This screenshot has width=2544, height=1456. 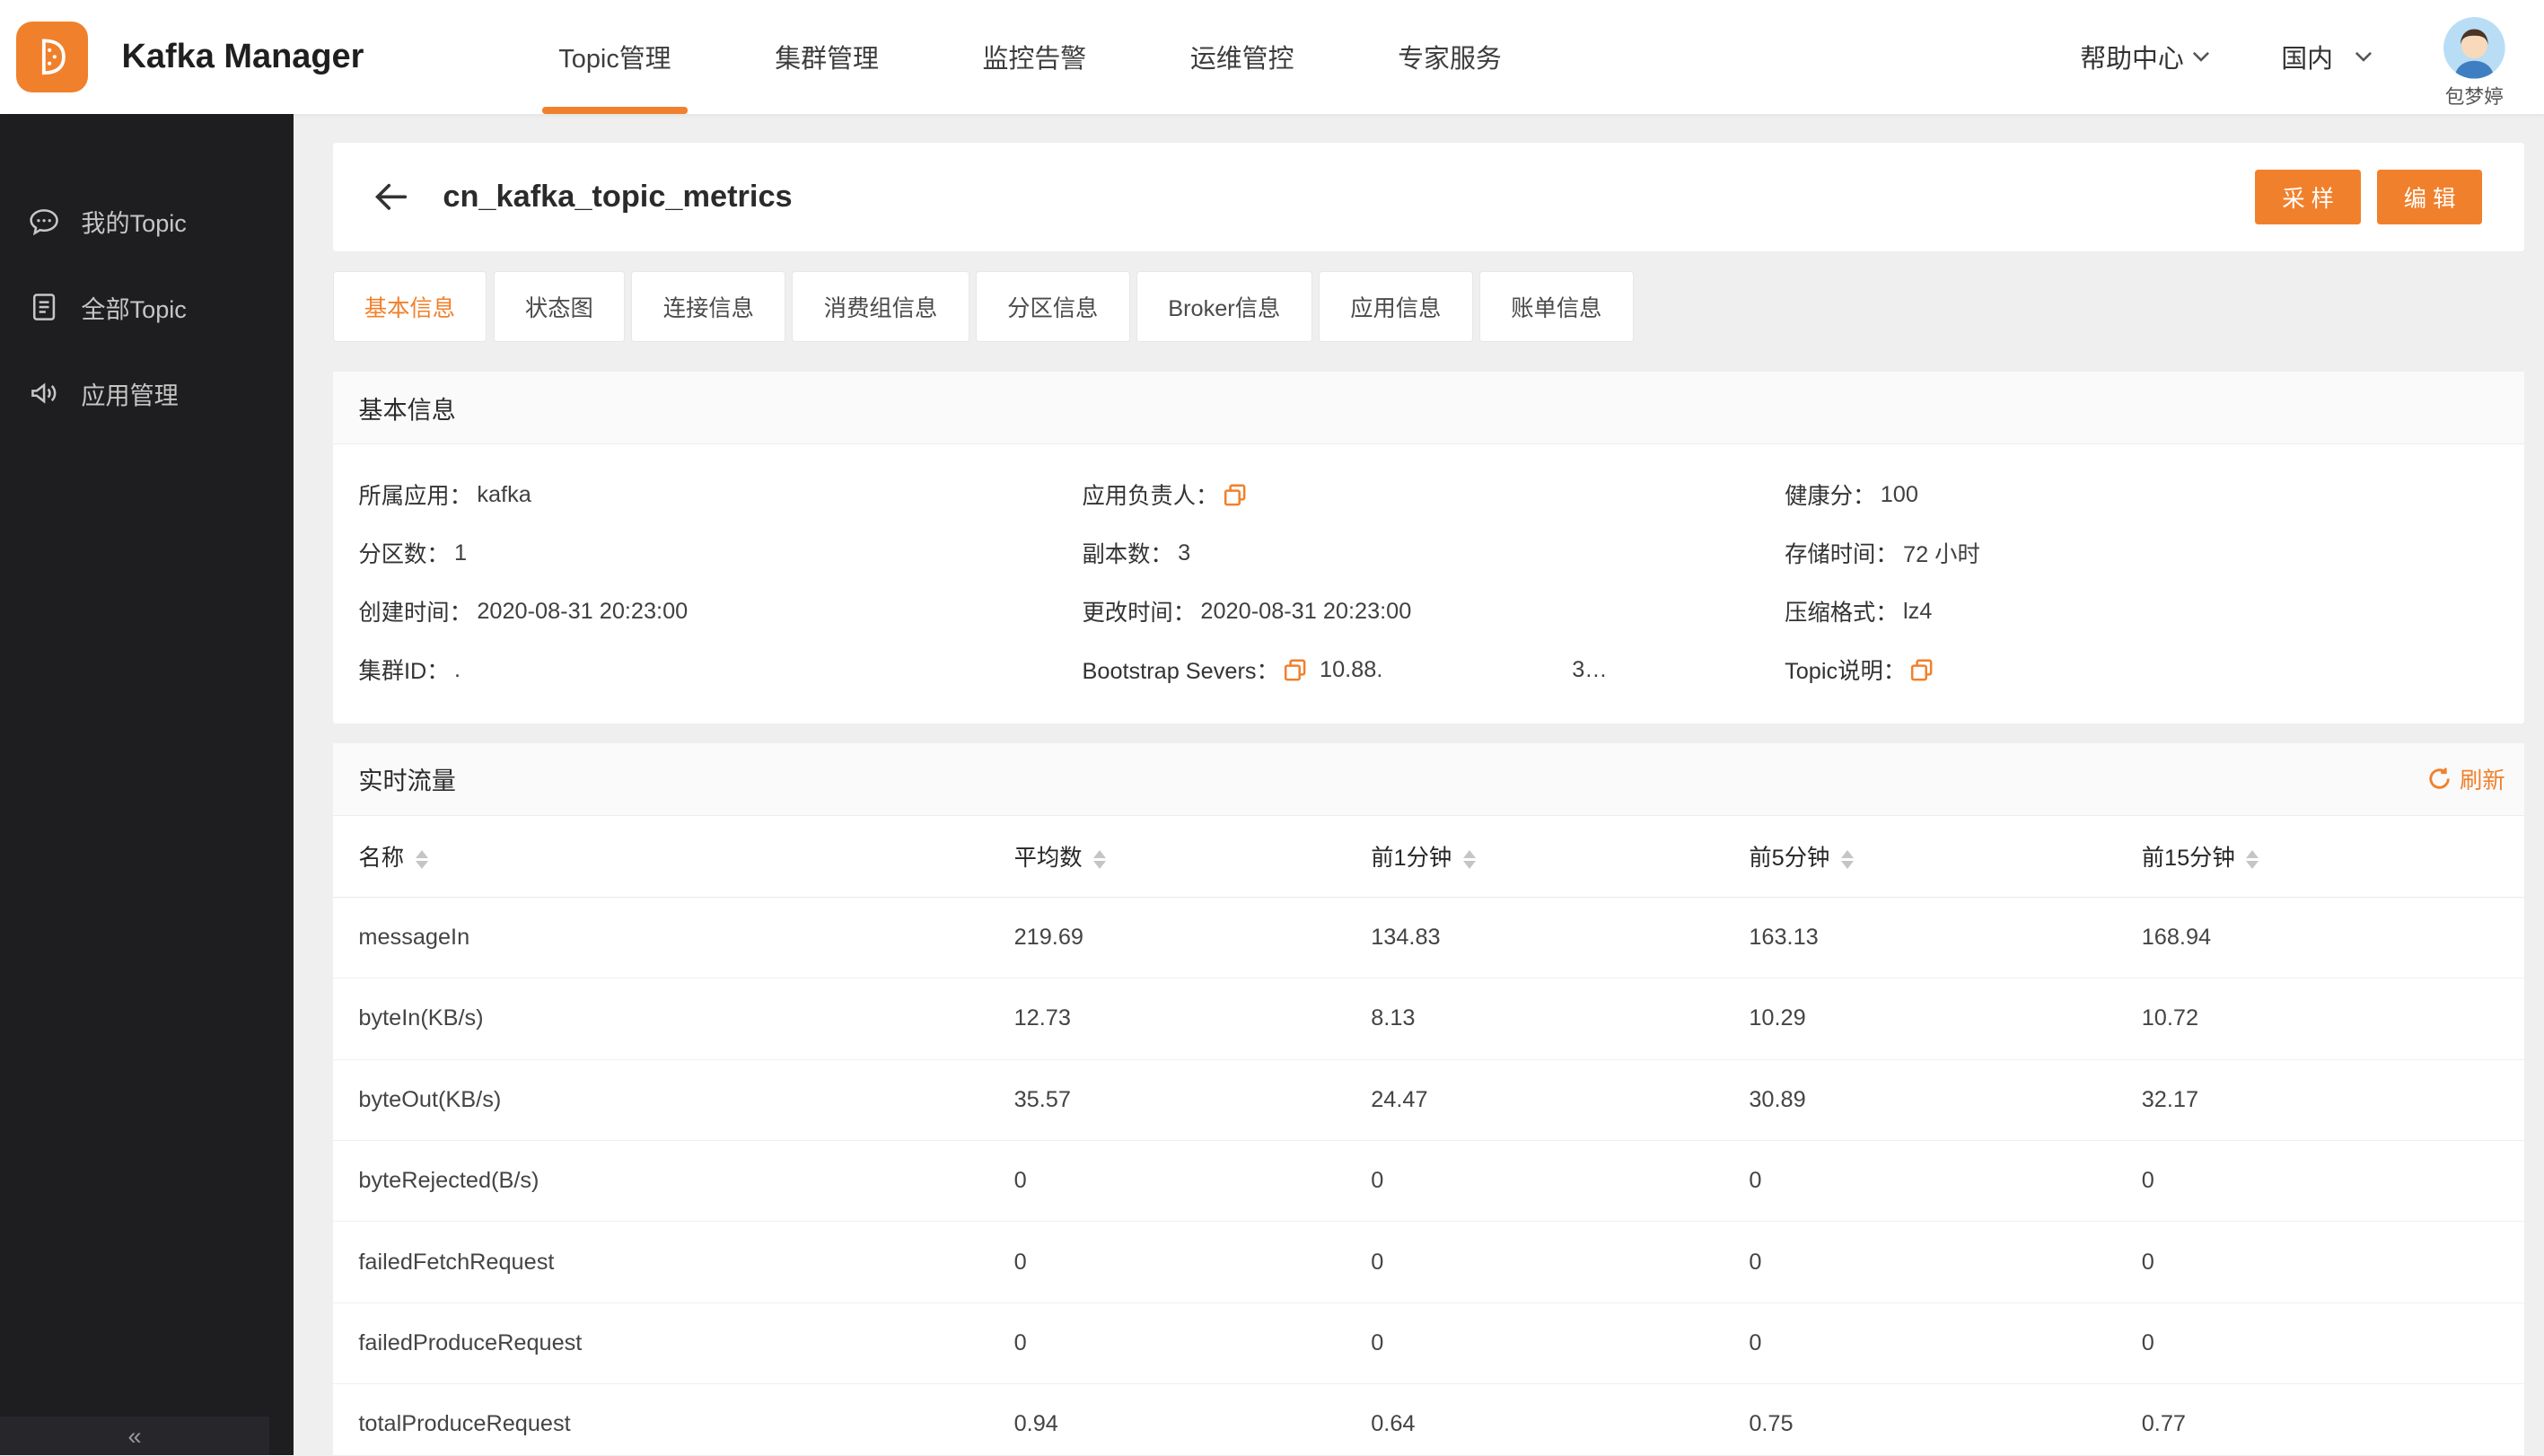 I want to click on metric-value: 32.17, so click(x=2333, y=1100).